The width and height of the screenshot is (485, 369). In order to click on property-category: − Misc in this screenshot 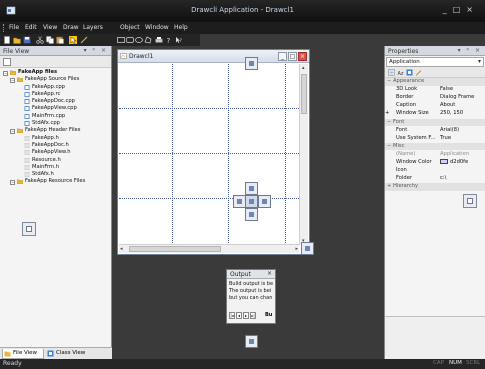, I will do `click(435, 146)`.